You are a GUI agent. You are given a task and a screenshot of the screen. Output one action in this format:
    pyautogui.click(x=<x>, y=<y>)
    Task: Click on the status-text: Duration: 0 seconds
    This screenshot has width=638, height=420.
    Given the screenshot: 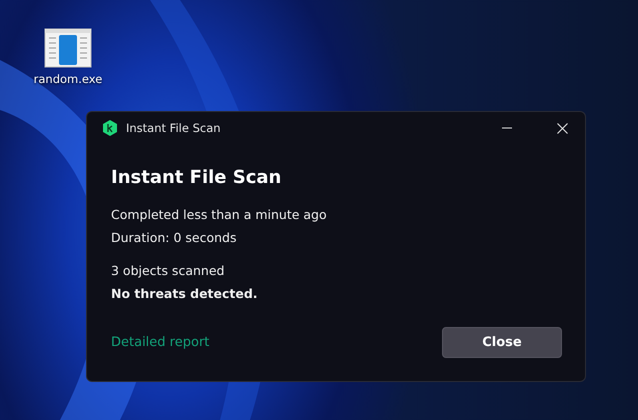 What is the action you would take?
    pyautogui.click(x=174, y=237)
    